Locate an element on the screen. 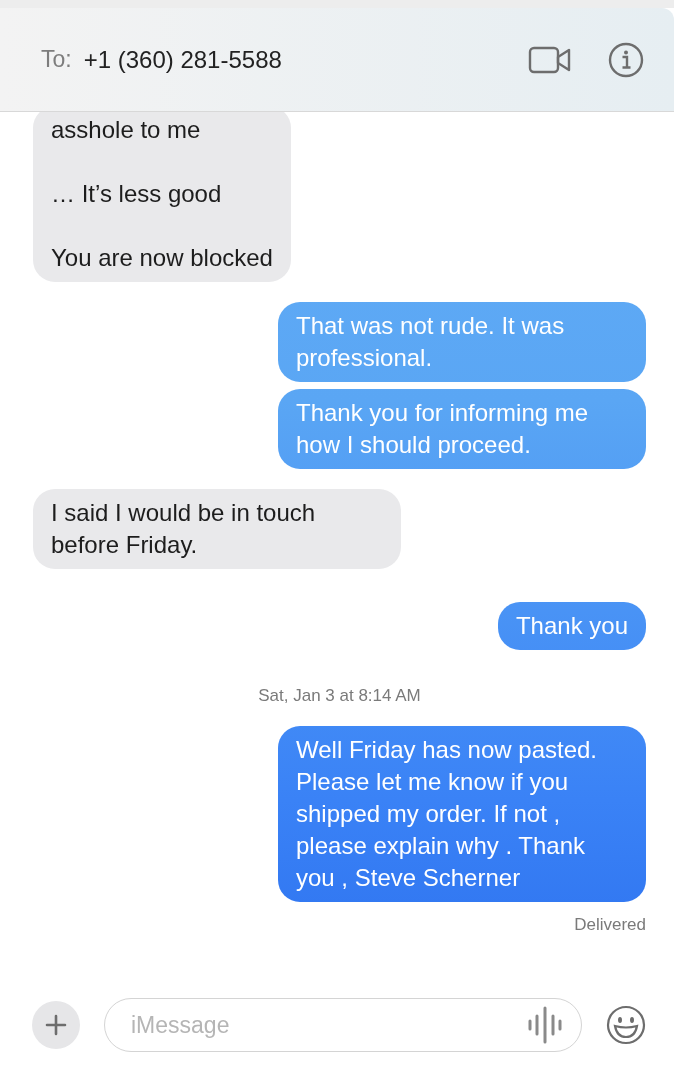 The width and height of the screenshot is (674, 1092). sent-message-bubble: Thank you for informing me how I should proceed. is located at coordinates (462, 429).